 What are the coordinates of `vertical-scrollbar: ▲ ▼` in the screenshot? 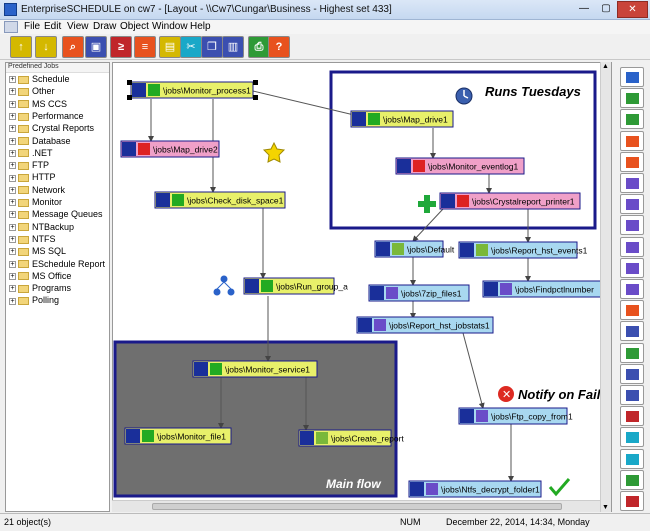 It's located at (605, 287).